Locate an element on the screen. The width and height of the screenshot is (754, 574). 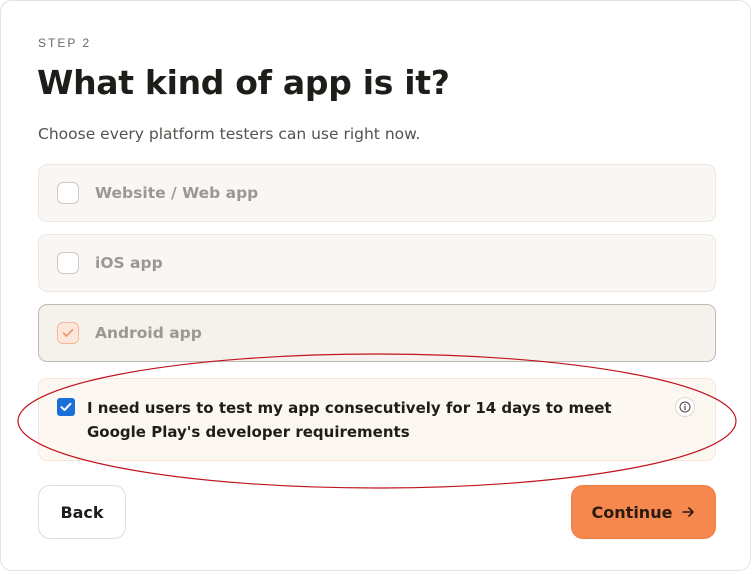
continue-button: Continue is located at coordinates (643, 512).